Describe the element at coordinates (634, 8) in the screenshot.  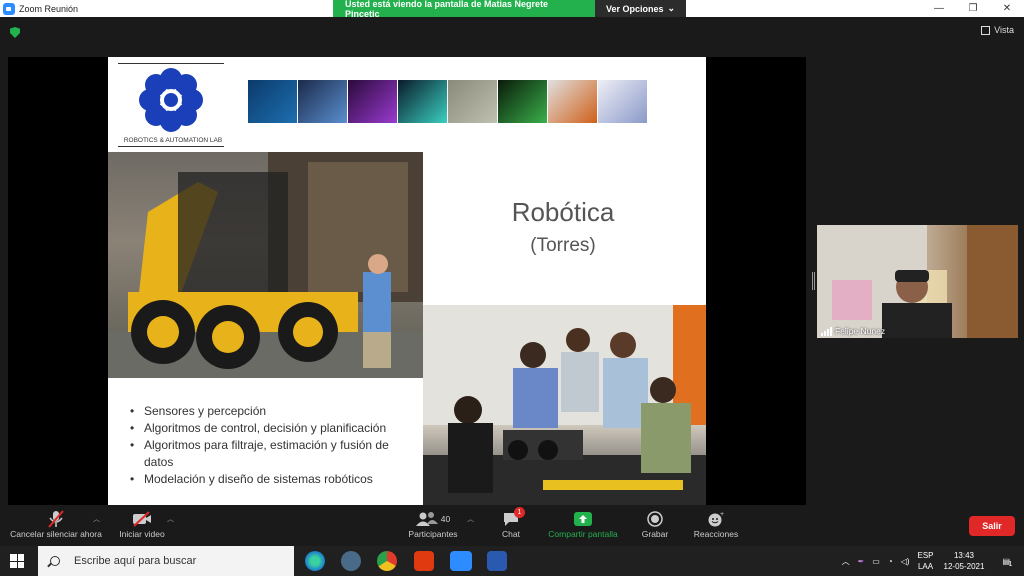
I see `view-options-label: Ver Opciones` at that location.